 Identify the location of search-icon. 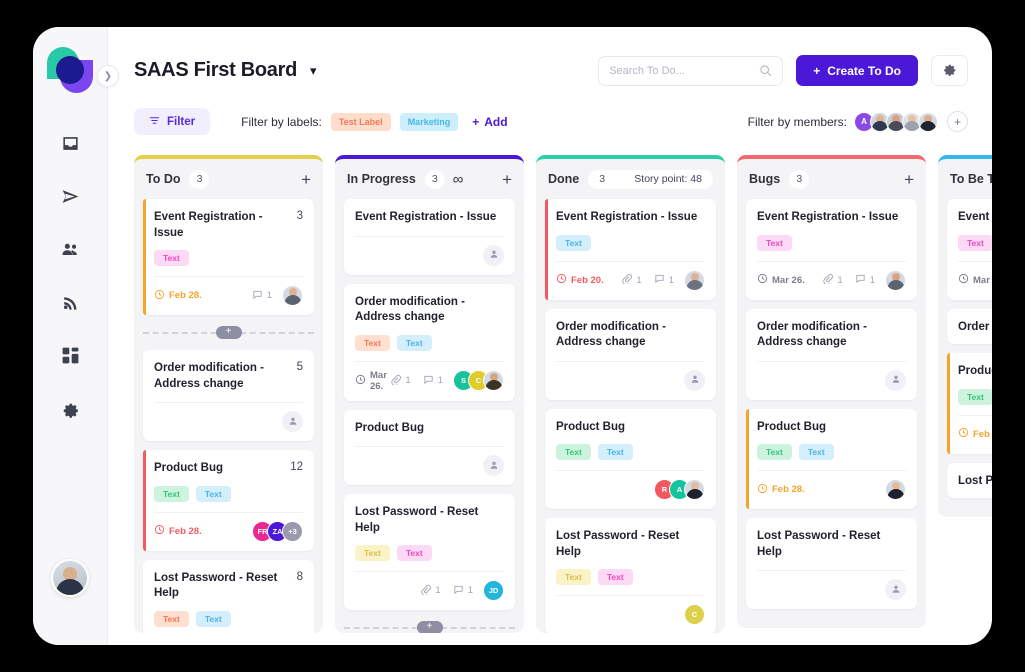
(765, 70).